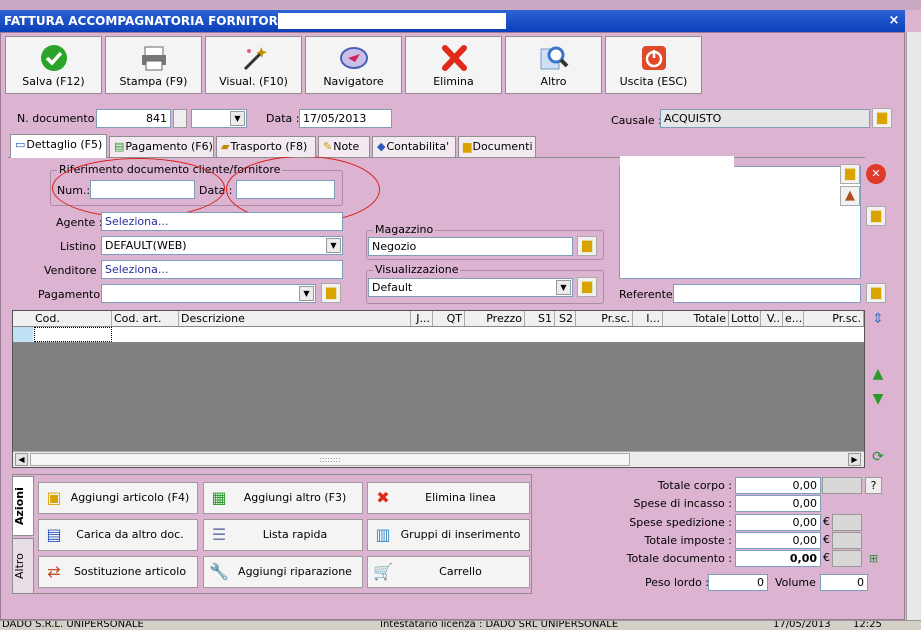 The image size is (921, 630). What do you see at coordinates (565, 318) in the screenshot?
I see `column-header: S2` at bounding box center [565, 318].